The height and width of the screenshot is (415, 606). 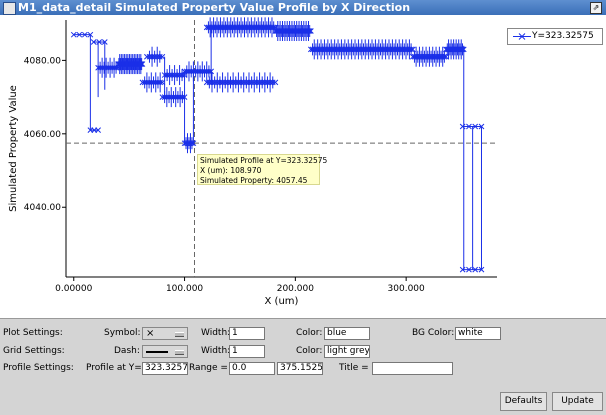 What do you see at coordinates (347, 333) in the screenshot?
I see `plot-color-input: blue` at bounding box center [347, 333].